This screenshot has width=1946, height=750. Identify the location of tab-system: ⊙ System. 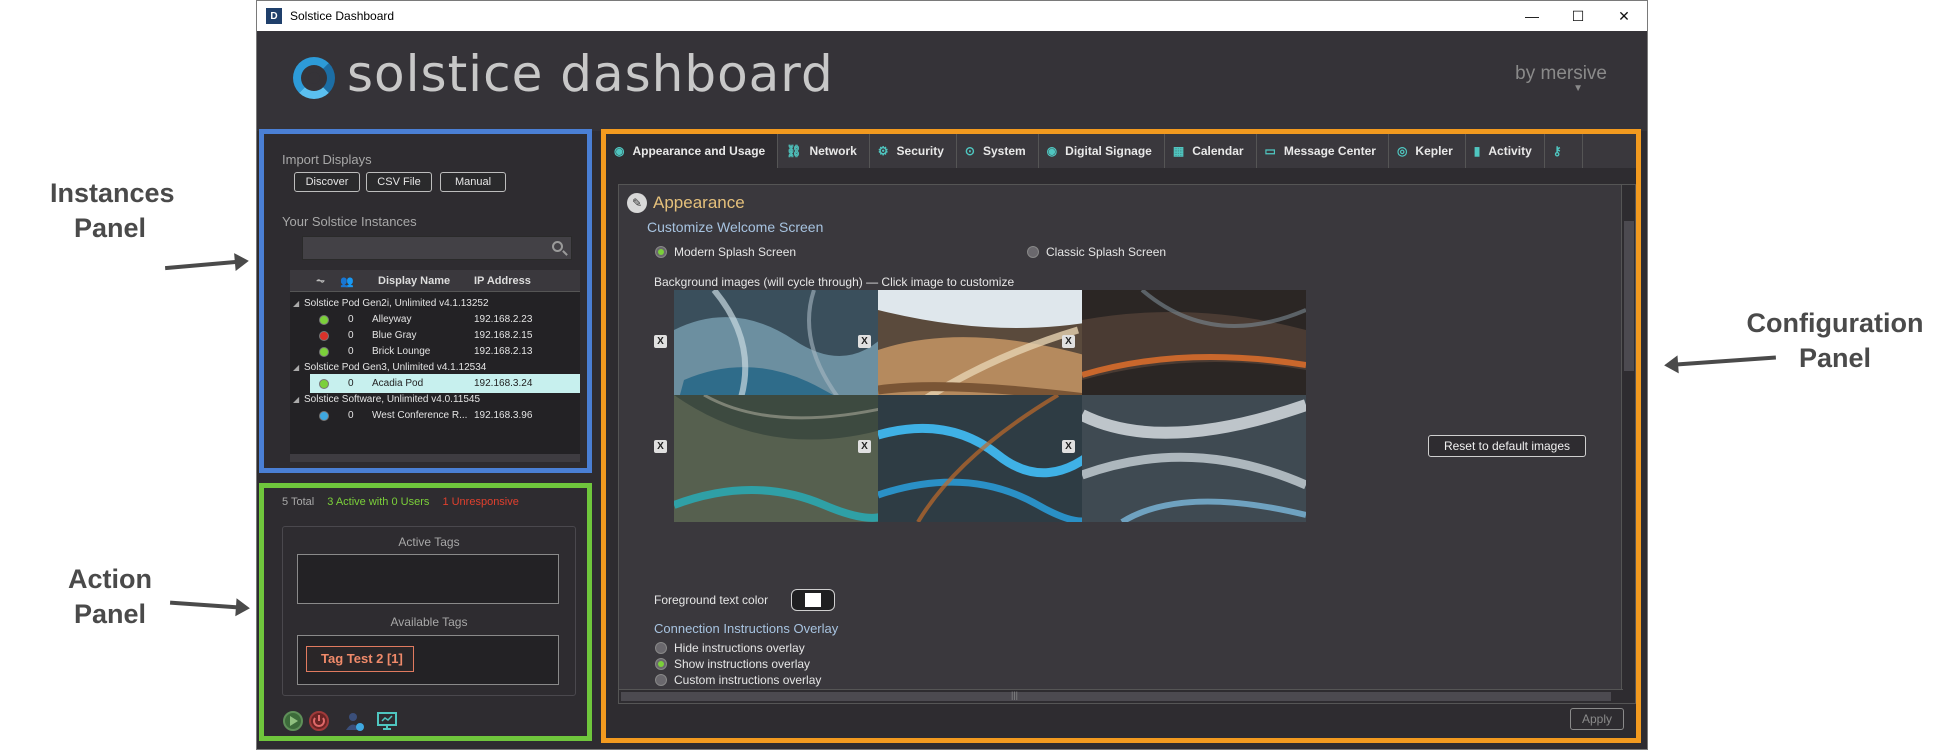
(998, 151).